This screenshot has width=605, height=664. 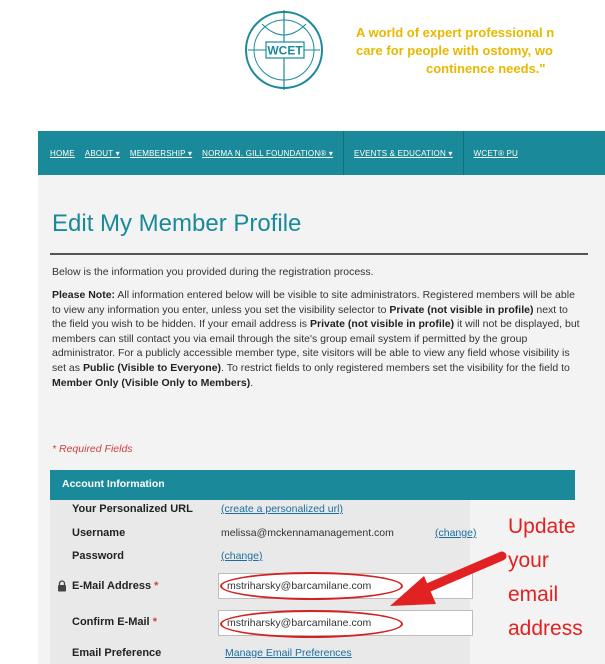 I want to click on logo-text: WCET, so click(x=285, y=51).